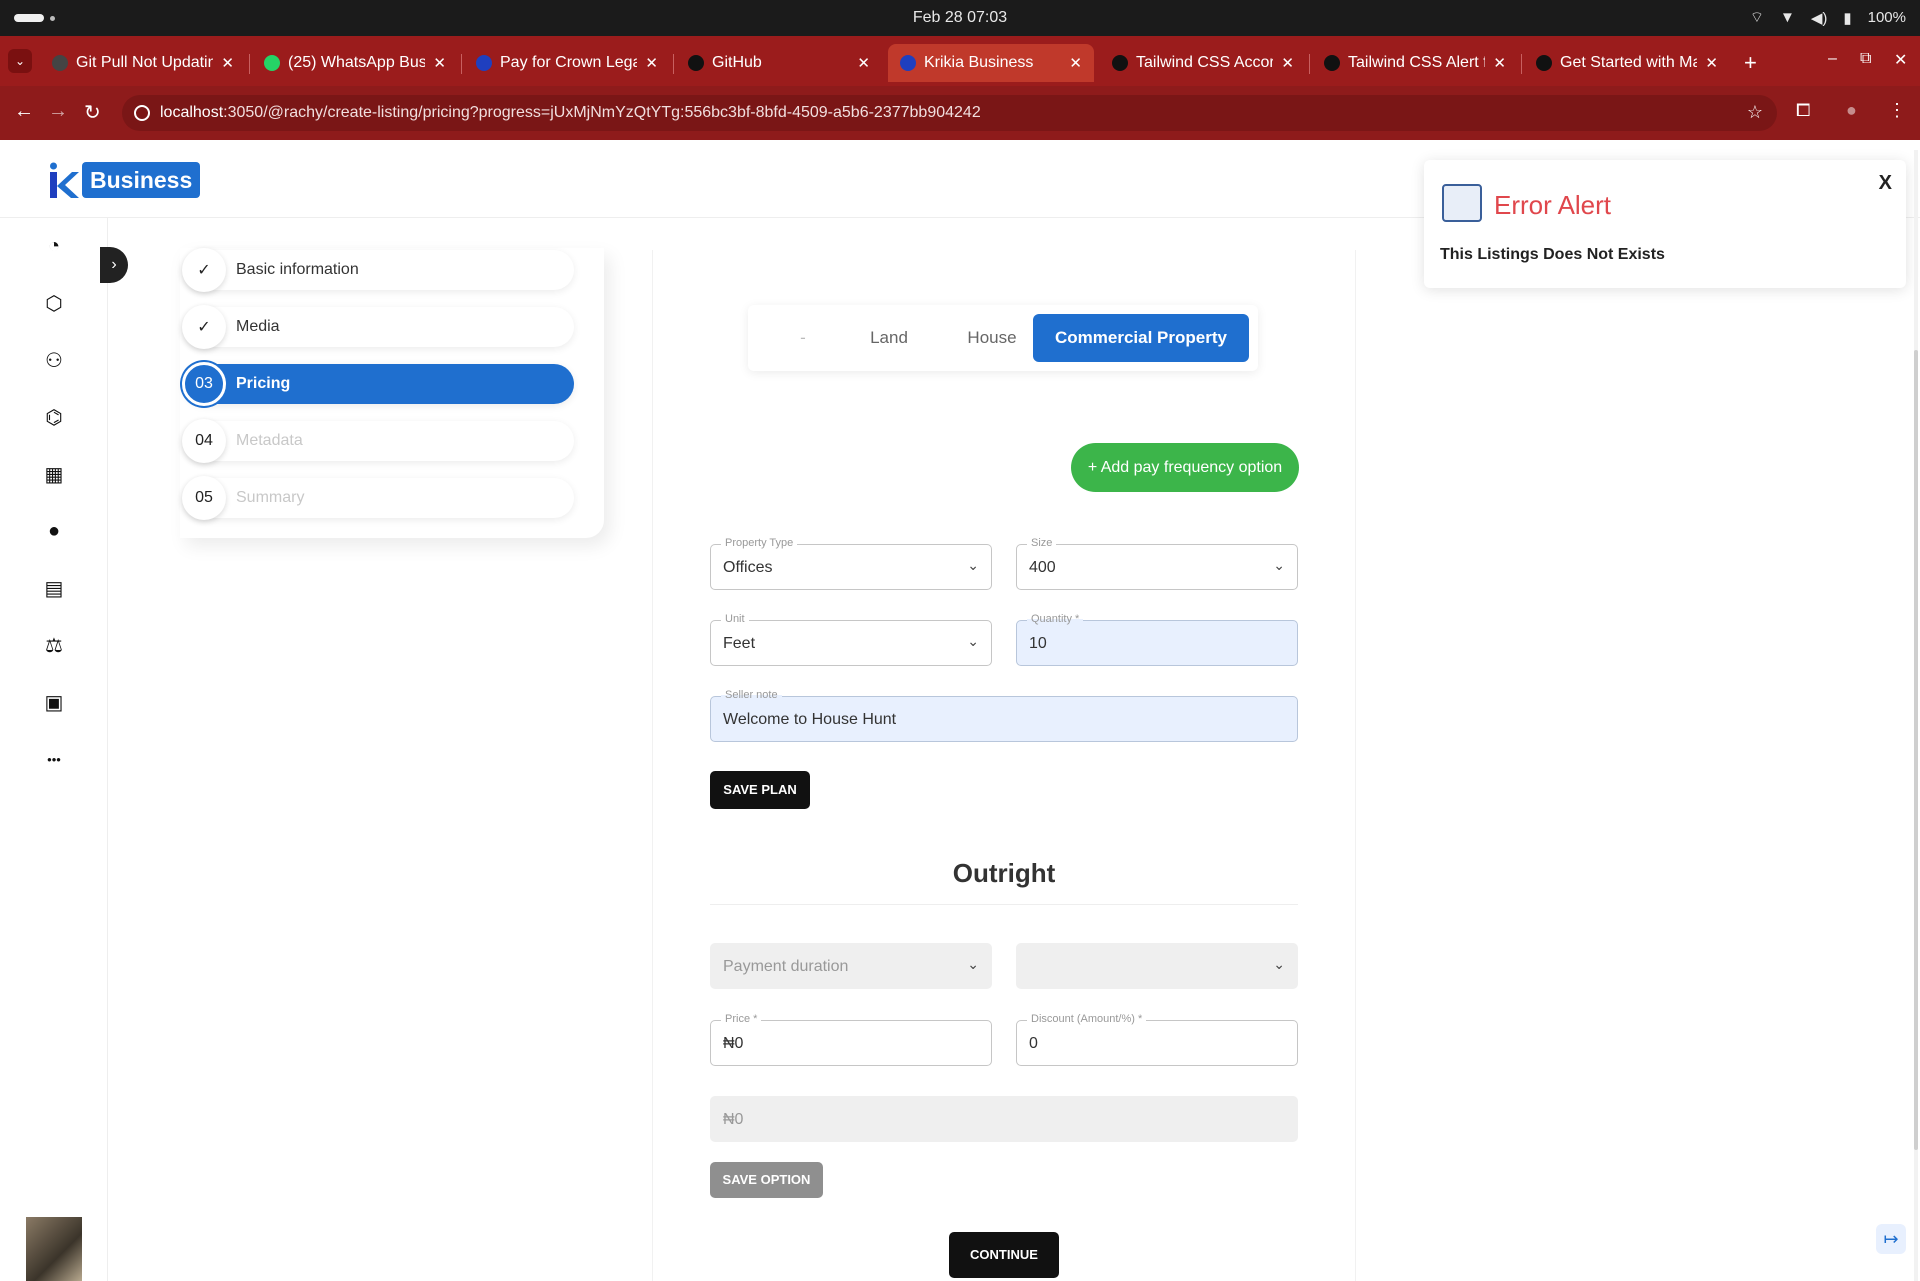 The width and height of the screenshot is (1920, 1281). What do you see at coordinates (567, 63) in the screenshot?
I see `browser-tab: Pay for Crown Legacy ✕` at bounding box center [567, 63].